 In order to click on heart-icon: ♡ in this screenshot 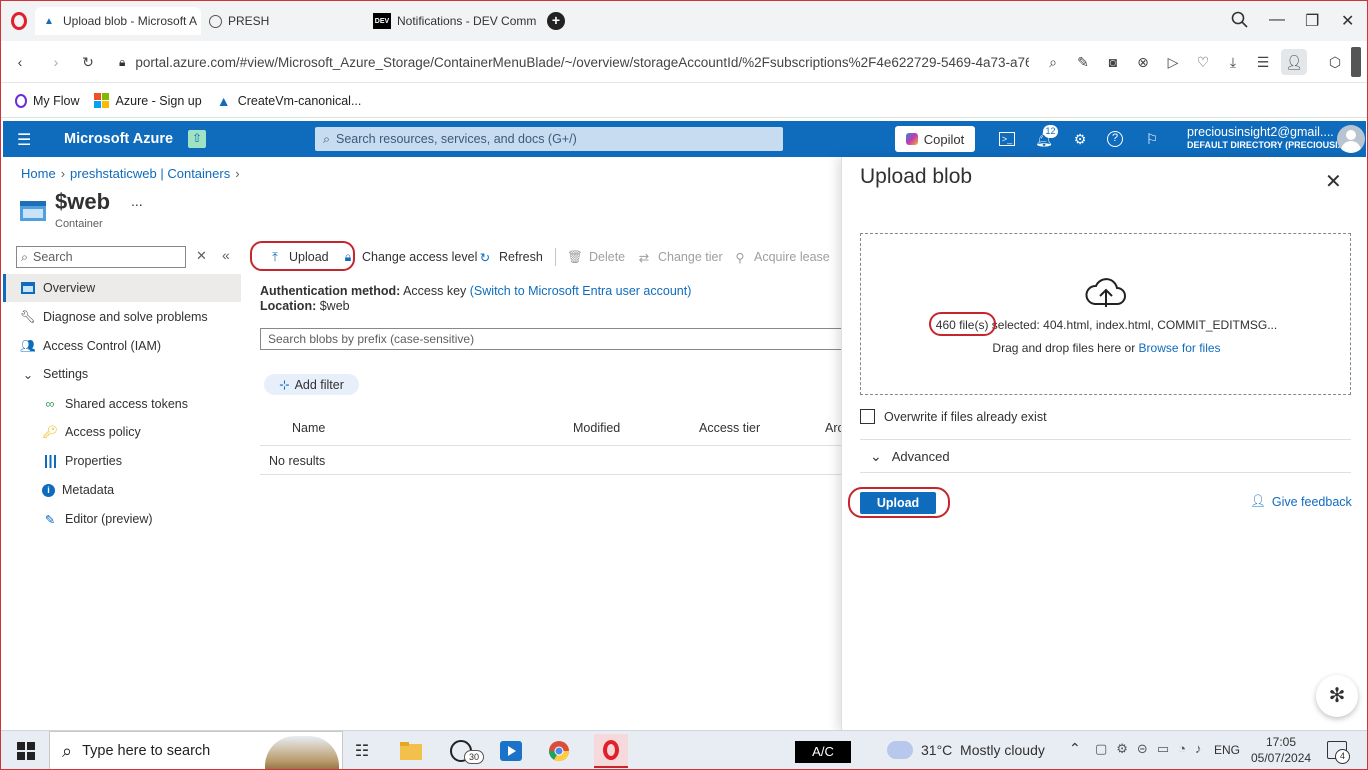, I will do `click(1203, 62)`.